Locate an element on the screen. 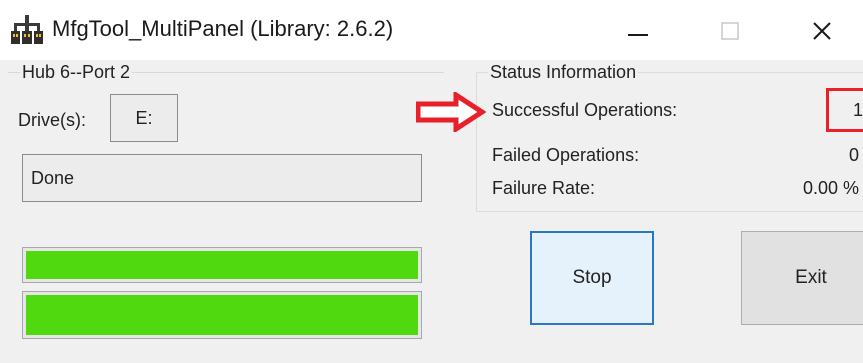 The width and height of the screenshot is (863, 363). minimize-button is located at coordinates (638, 31).